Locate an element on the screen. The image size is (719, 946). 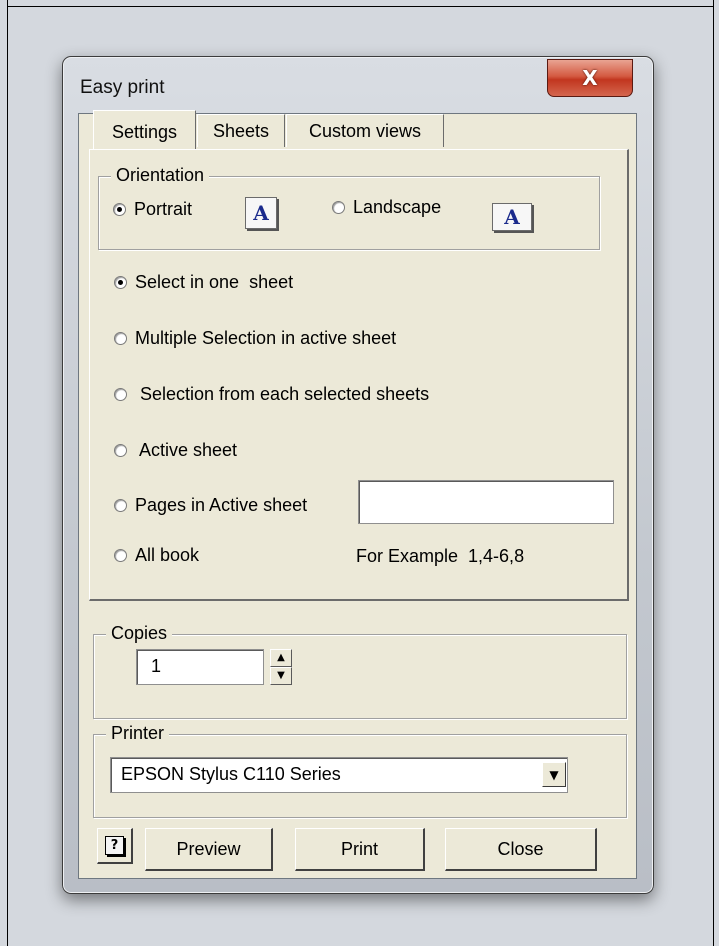
close-icon: X is located at coordinates (590, 78).